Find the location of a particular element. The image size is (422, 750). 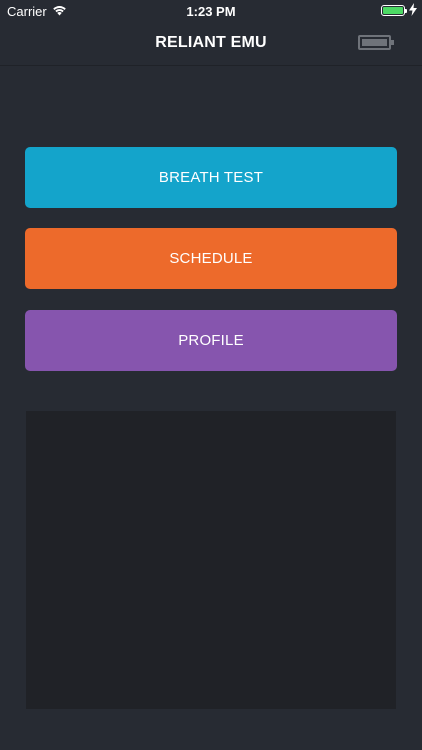

breath-test-label: BREATH TEST is located at coordinates (211, 177).